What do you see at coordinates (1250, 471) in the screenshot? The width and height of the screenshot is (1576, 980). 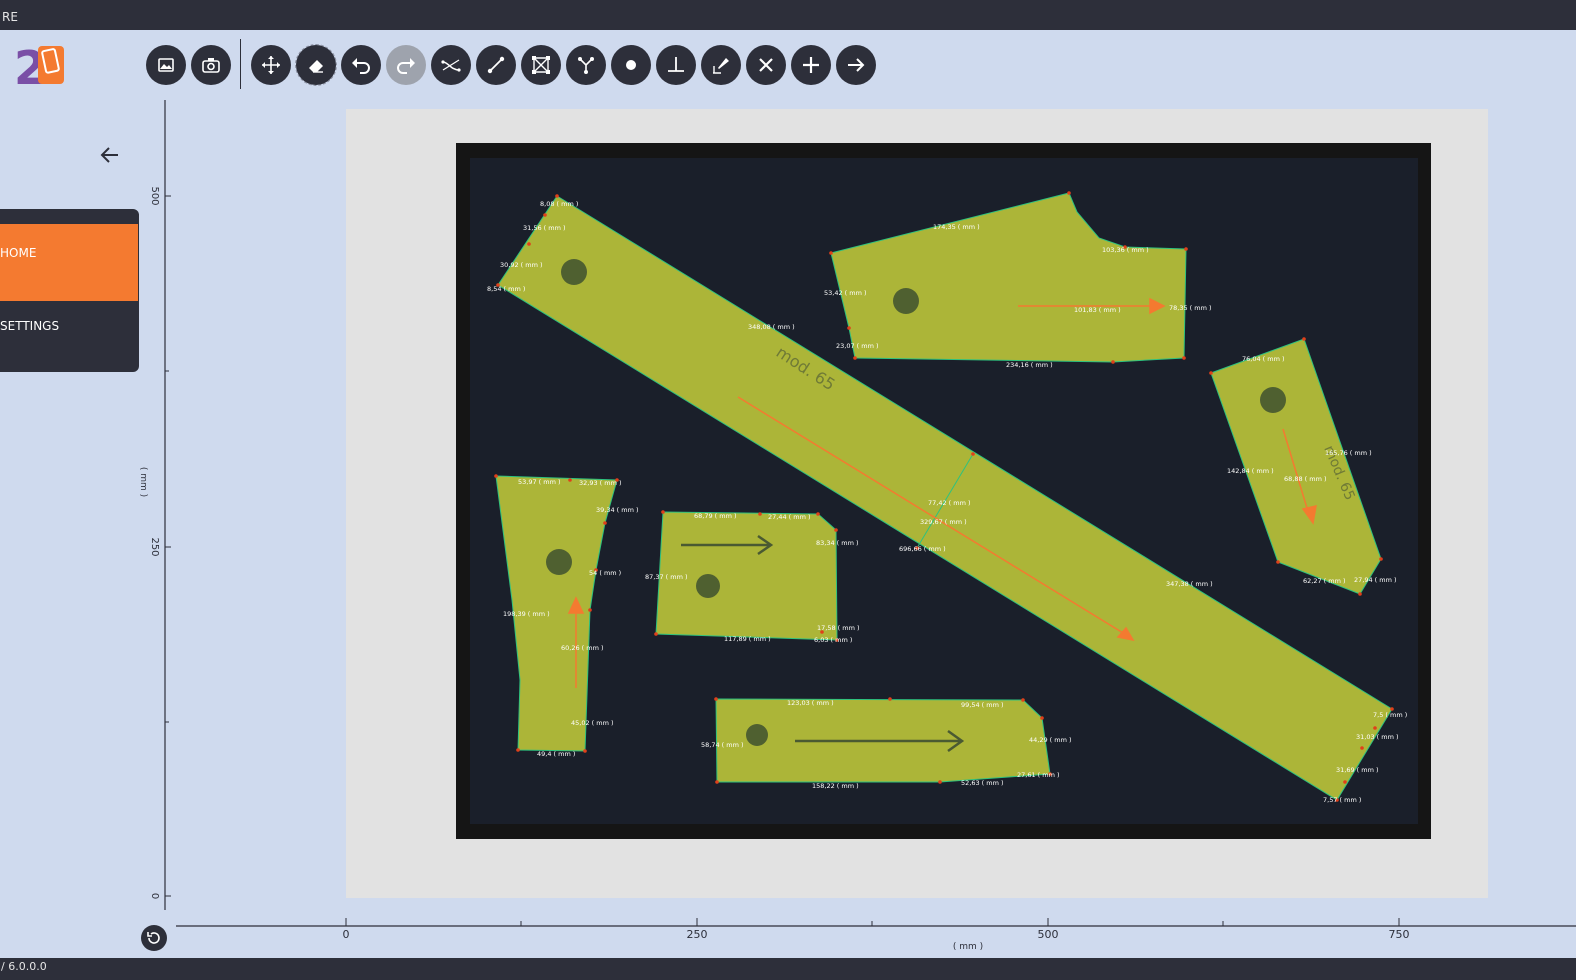 I see `measurement-label: 142,84 ( mm )` at bounding box center [1250, 471].